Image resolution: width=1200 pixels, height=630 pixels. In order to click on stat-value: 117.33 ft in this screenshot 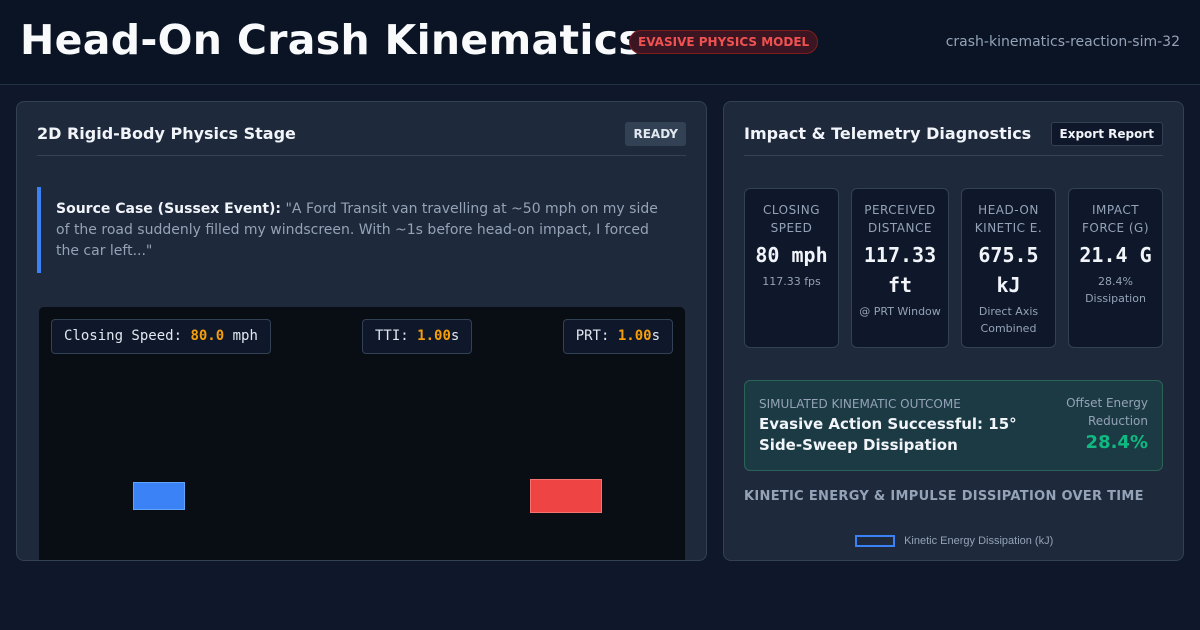, I will do `click(900, 270)`.